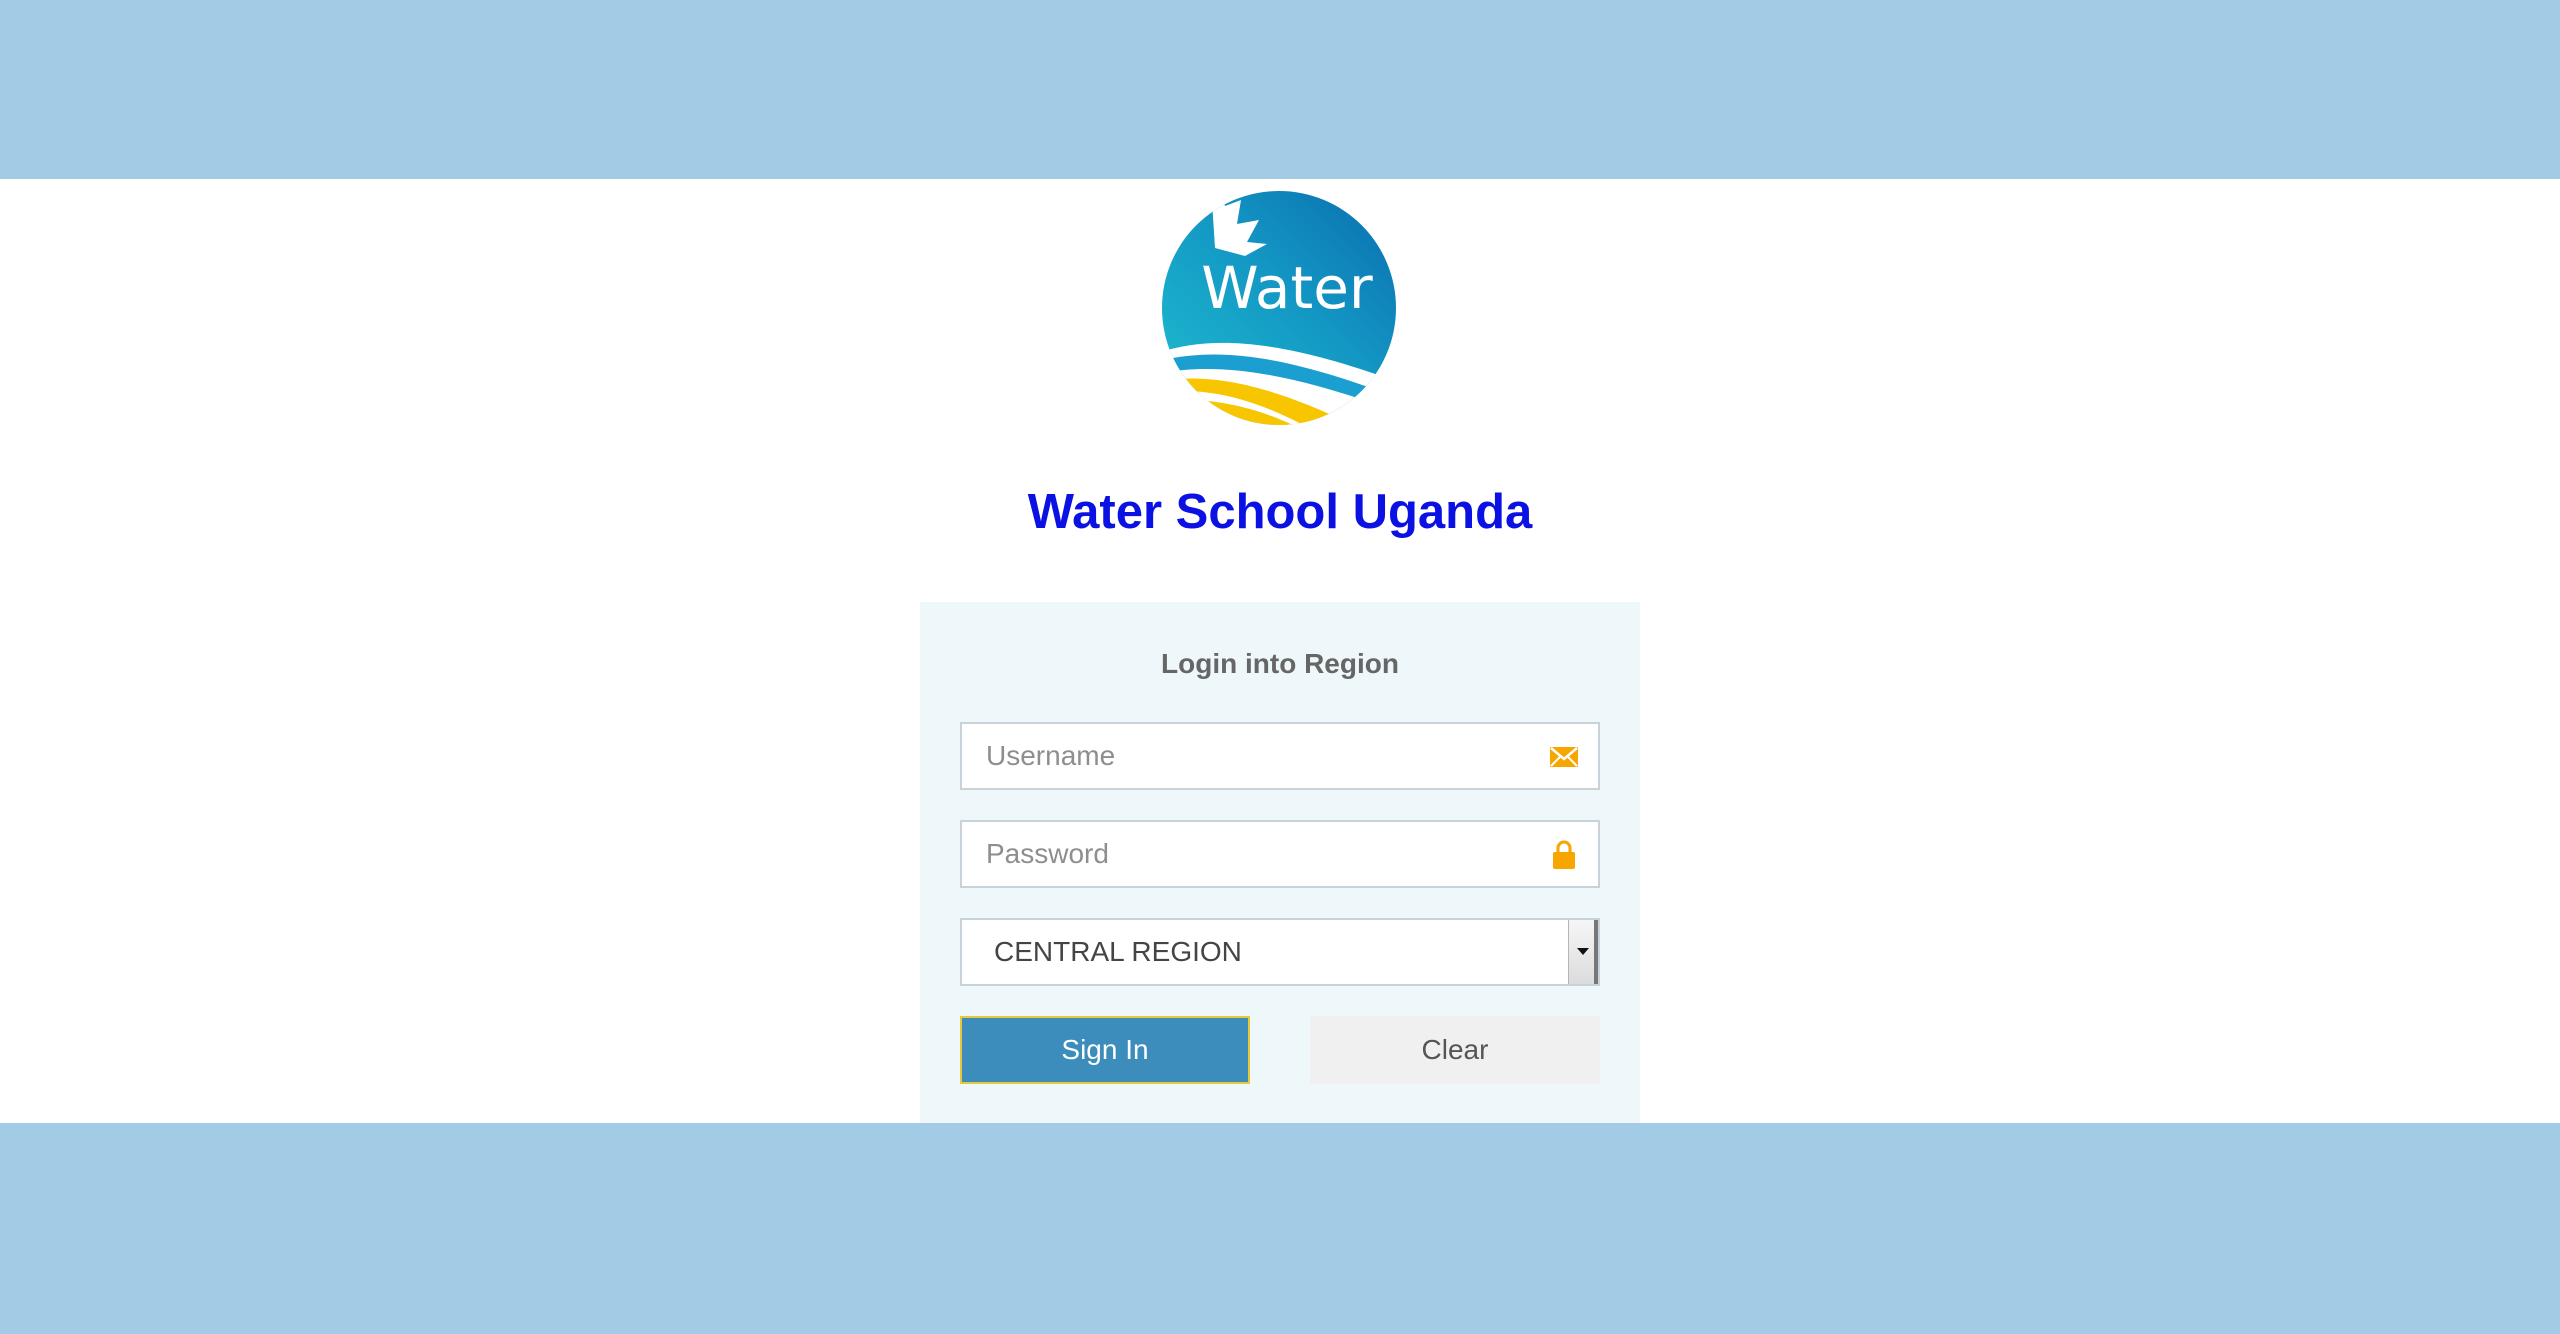 This screenshot has height=1334, width=2560. Describe the element at coordinates (1583, 952) in the screenshot. I see `chevron-down-icon` at that location.